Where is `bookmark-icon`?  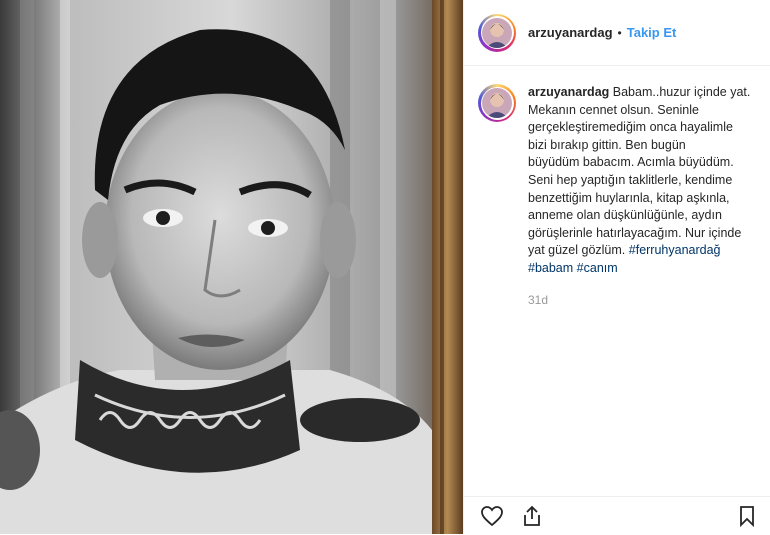
bookmark-icon is located at coordinates (747, 517).